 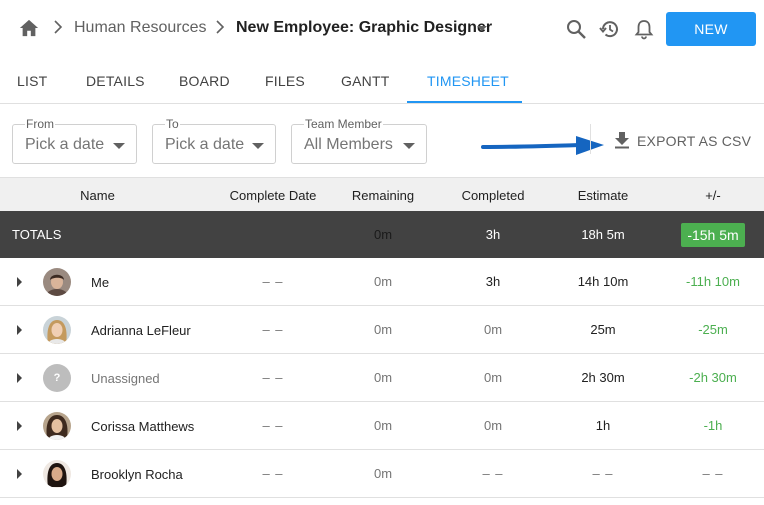 What do you see at coordinates (713, 329) in the screenshot?
I see `diff-cell: -25m` at bounding box center [713, 329].